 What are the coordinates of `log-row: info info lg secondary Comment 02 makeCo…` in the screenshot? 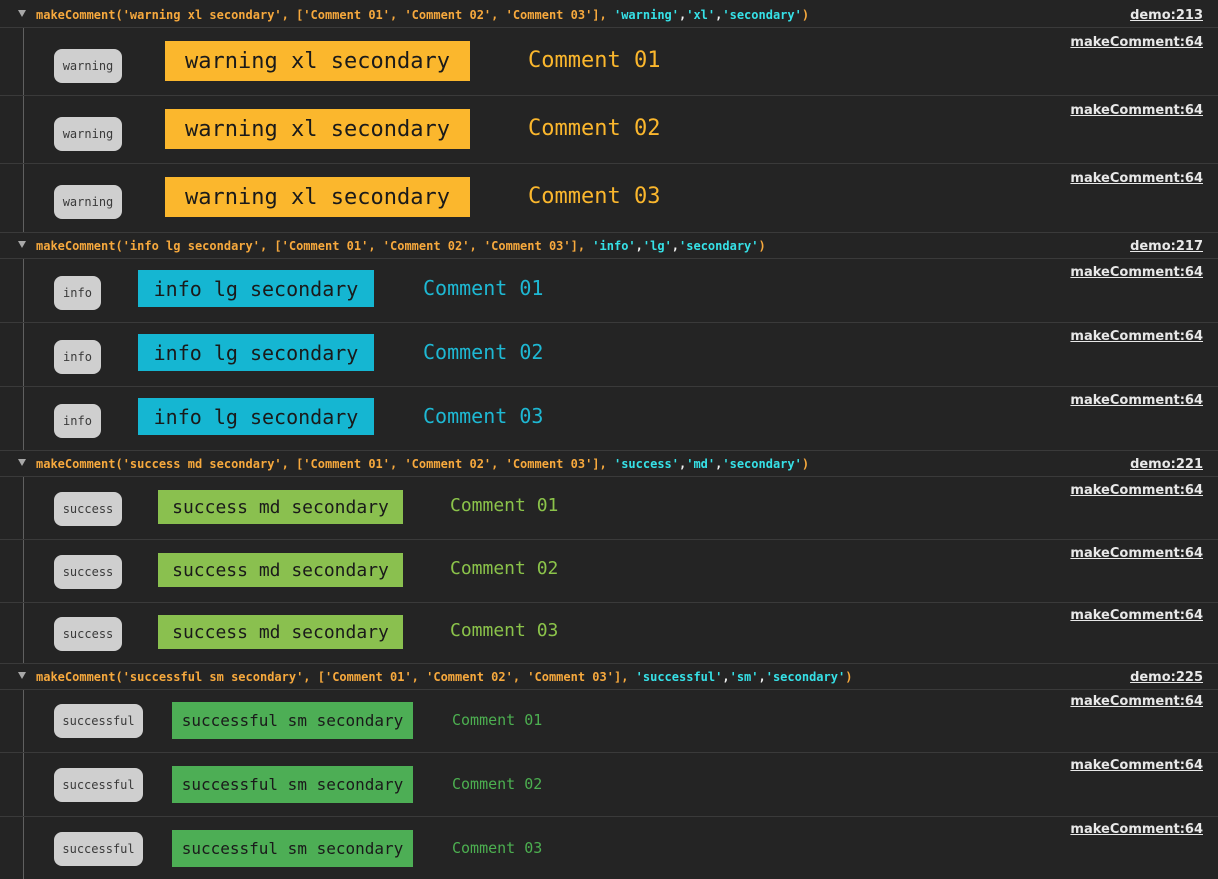 It's located at (609, 355).